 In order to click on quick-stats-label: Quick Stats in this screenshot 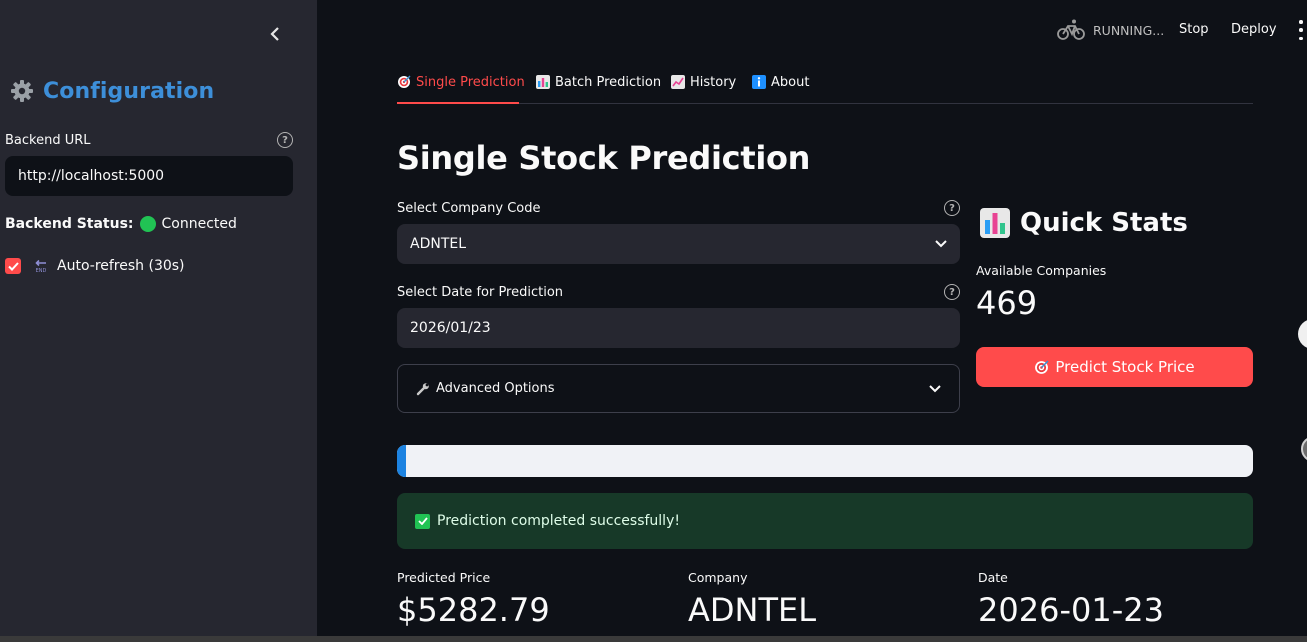, I will do `click(1104, 223)`.